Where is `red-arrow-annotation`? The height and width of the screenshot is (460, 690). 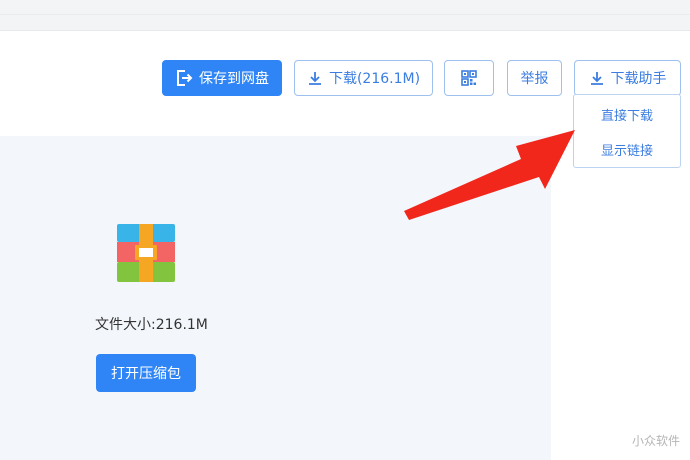 red-arrow-annotation is located at coordinates (489, 175).